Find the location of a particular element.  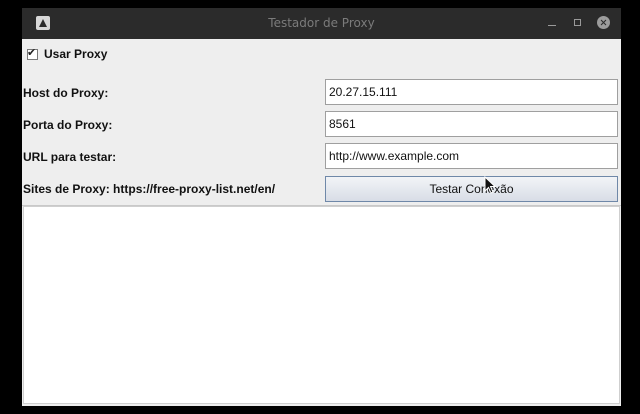

url-label: URL para testar: is located at coordinates (70, 157).